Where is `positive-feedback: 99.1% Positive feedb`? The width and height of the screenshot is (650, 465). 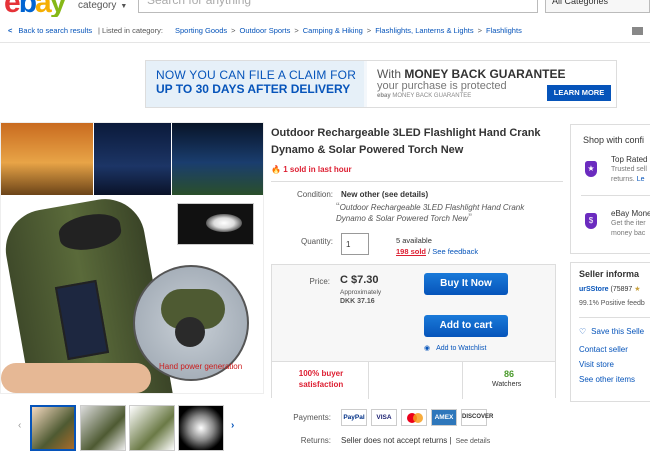
positive-feedback: 99.1% Positive feedb is located at coordinates (612, 303).